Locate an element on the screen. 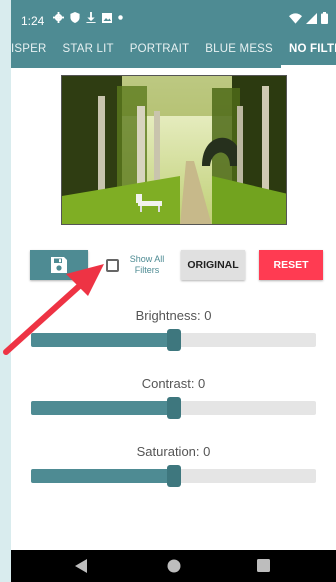 This screenshot has width=336, height=582. saturation-slider is located at coordinates (173, 476).